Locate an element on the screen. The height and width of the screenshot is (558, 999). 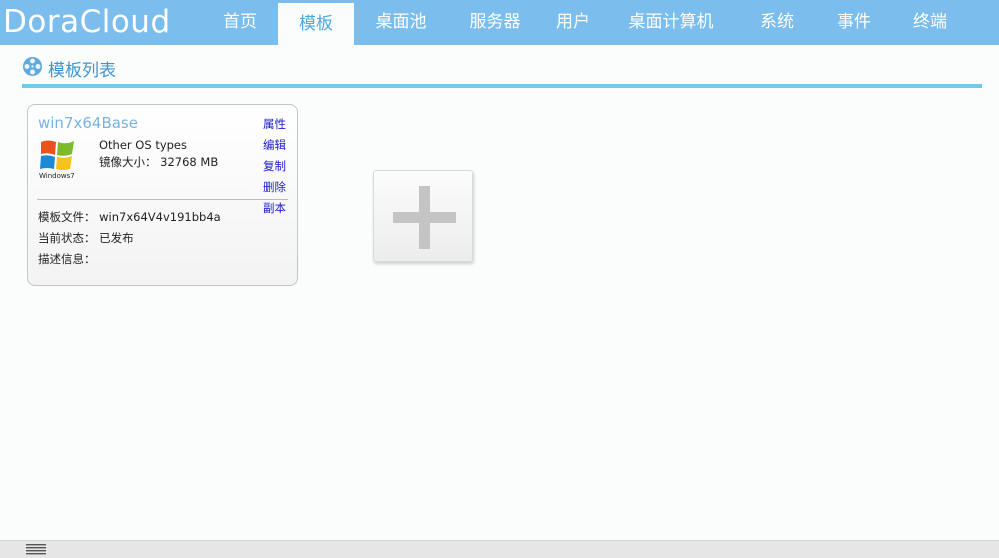
nav-tab-terminals: 终端 is located at coordinates (930, 22).